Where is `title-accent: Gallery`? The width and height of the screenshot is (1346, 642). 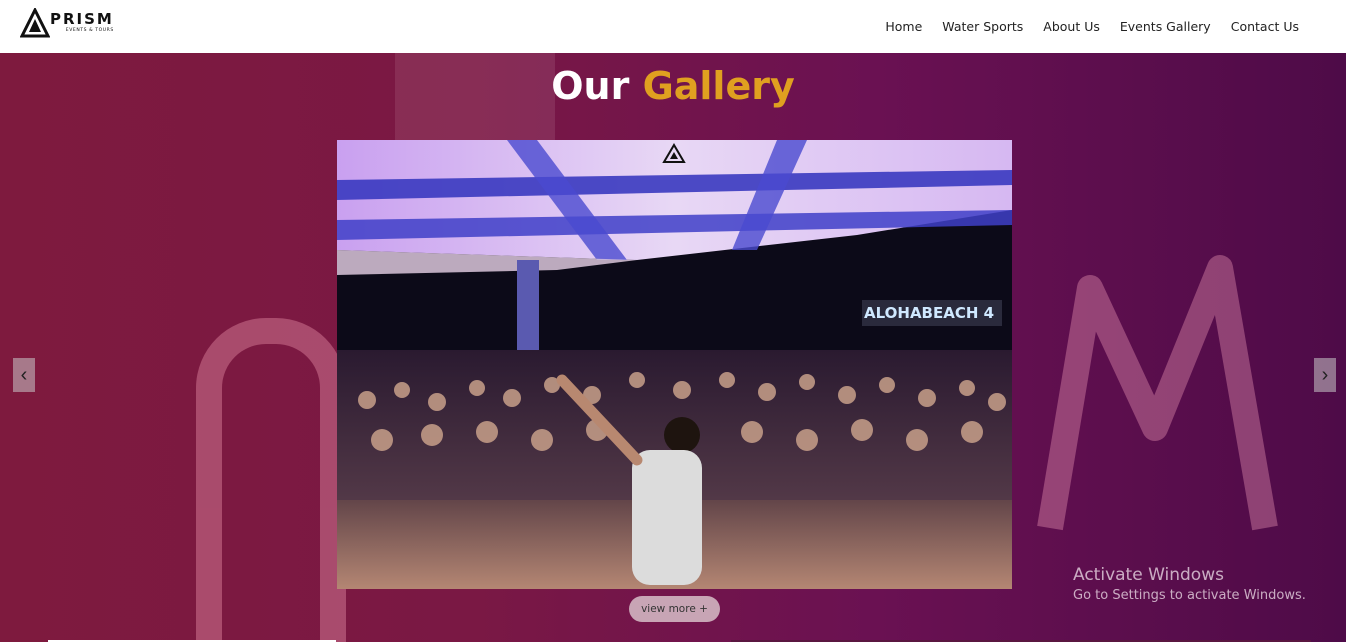
title-accent: Gallery is located at coordinates (718, 86).